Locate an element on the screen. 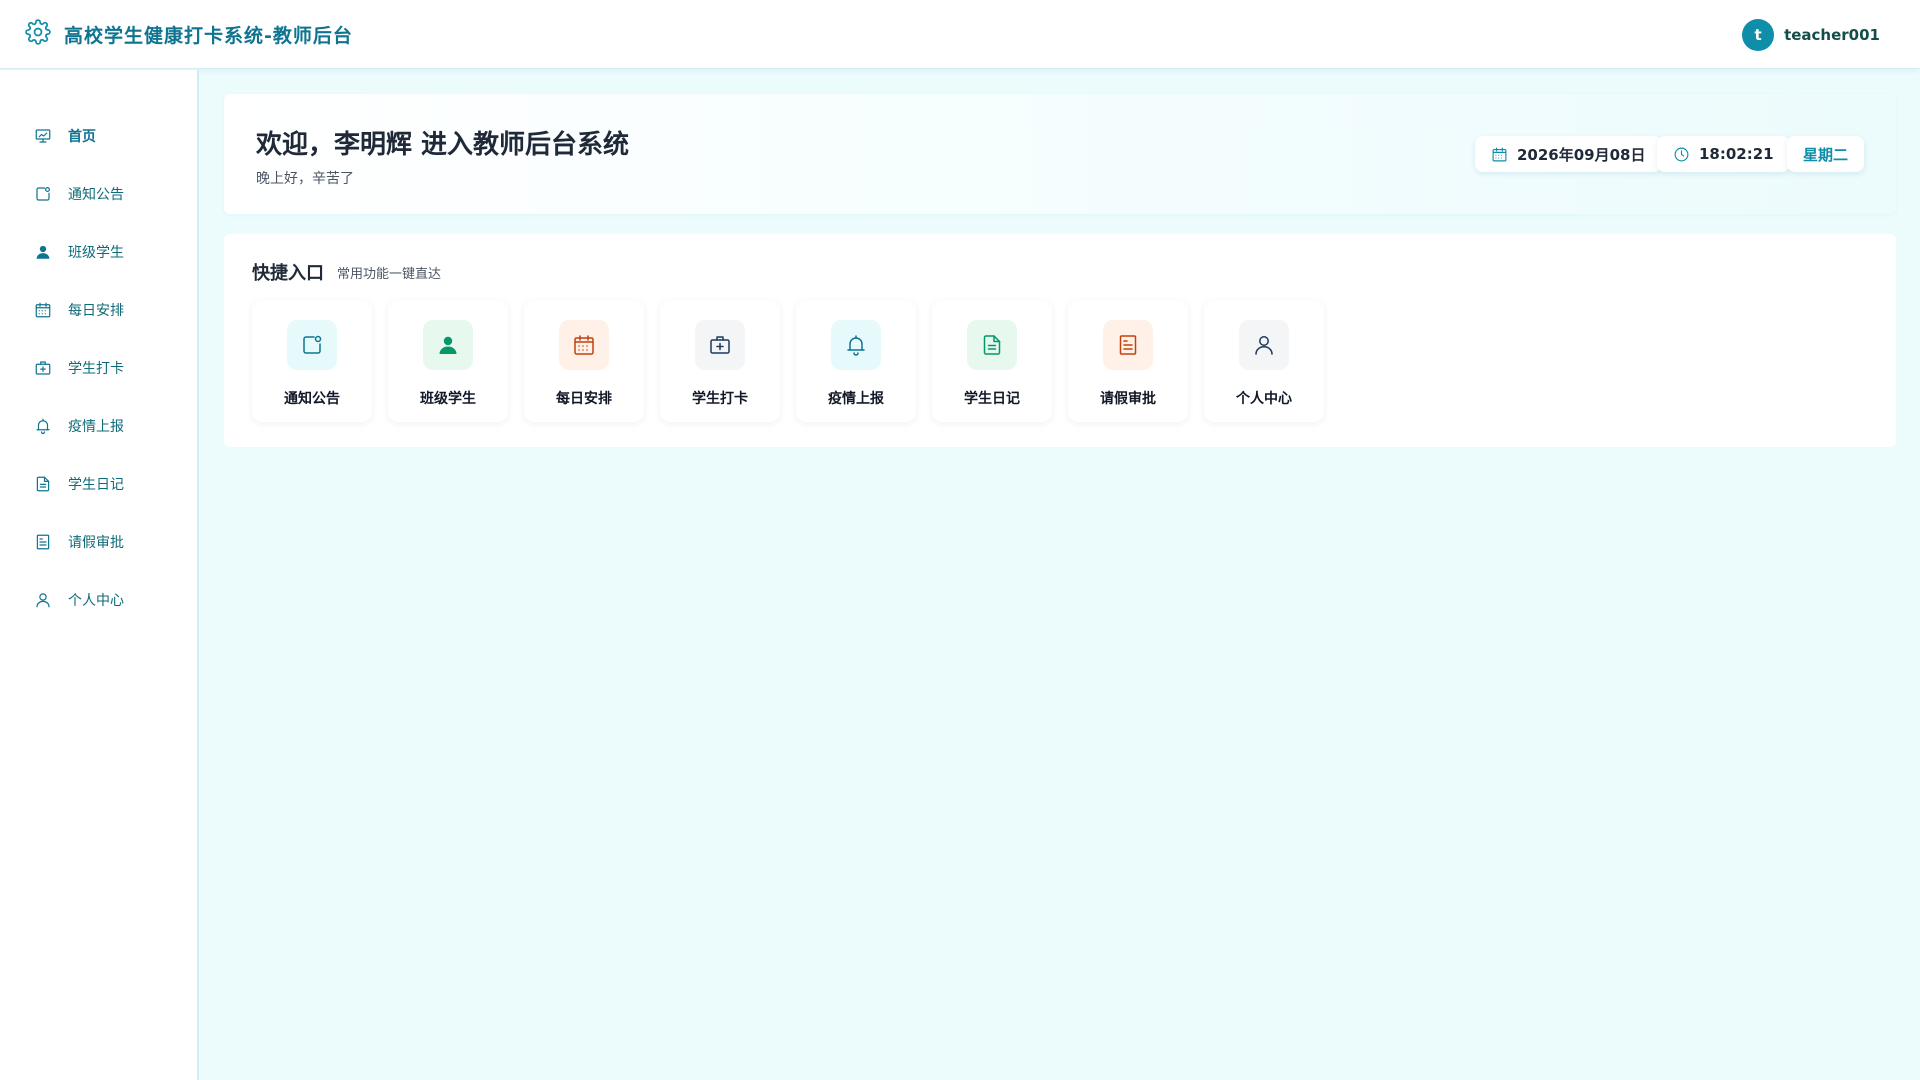  sidebar-item-profile: 个人中心 is located at coordinates (98, 600).